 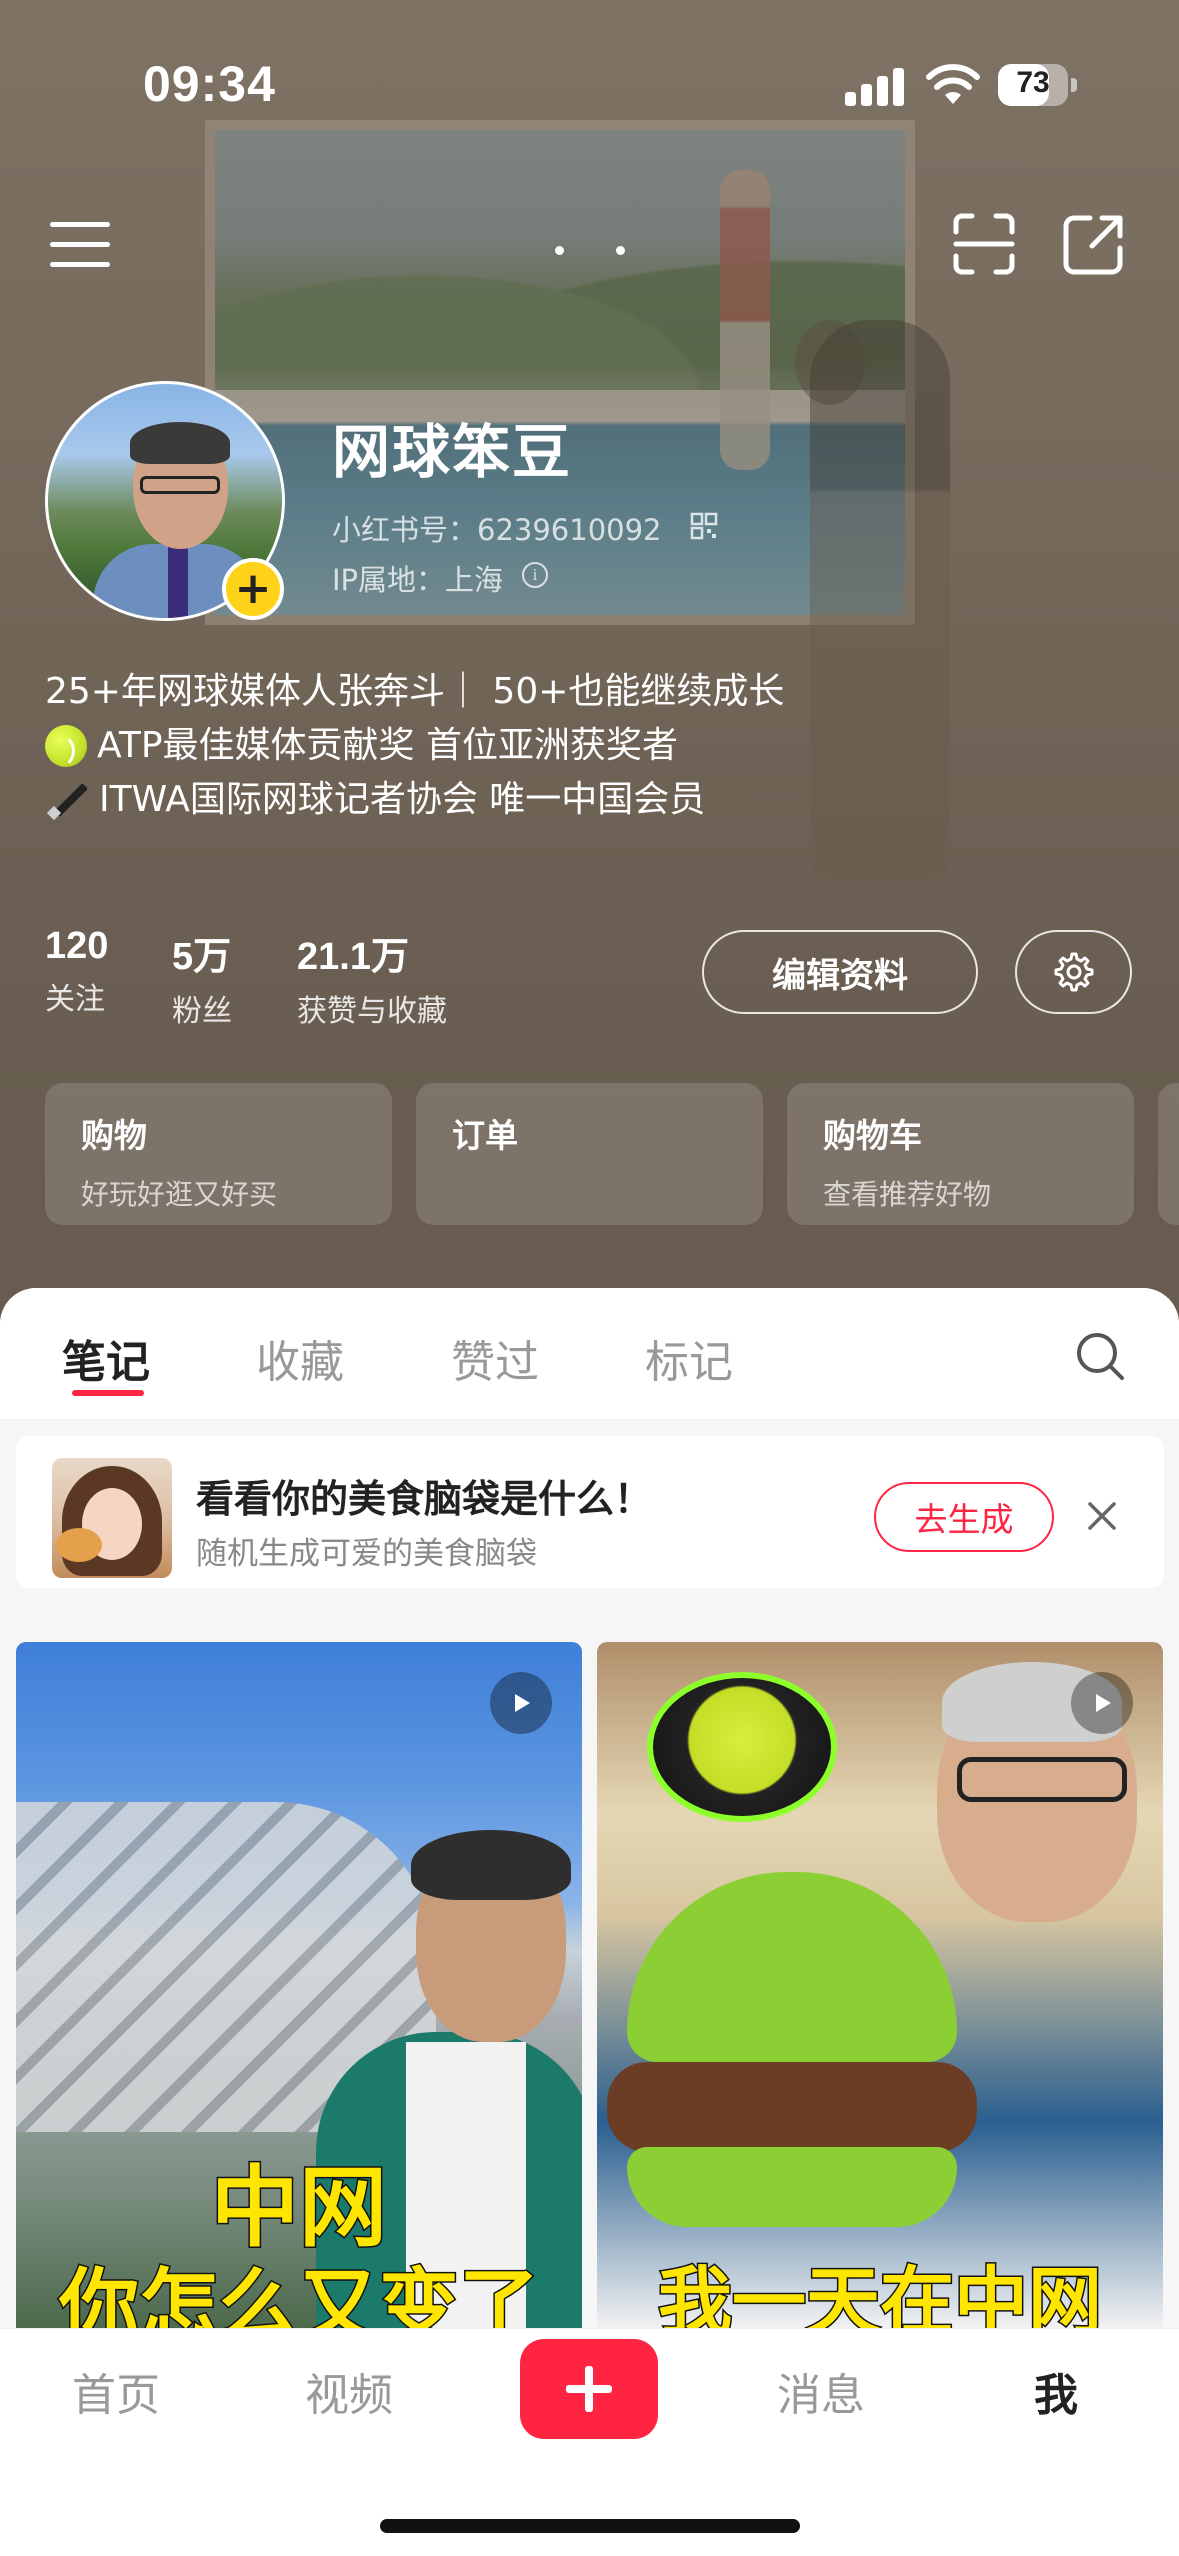 What do you see at coordinates (218, 1154) in the screenshot?
I see `shortcut-shopping: 购物 好玩好逛又好买` at bounding box center [218, 1154].